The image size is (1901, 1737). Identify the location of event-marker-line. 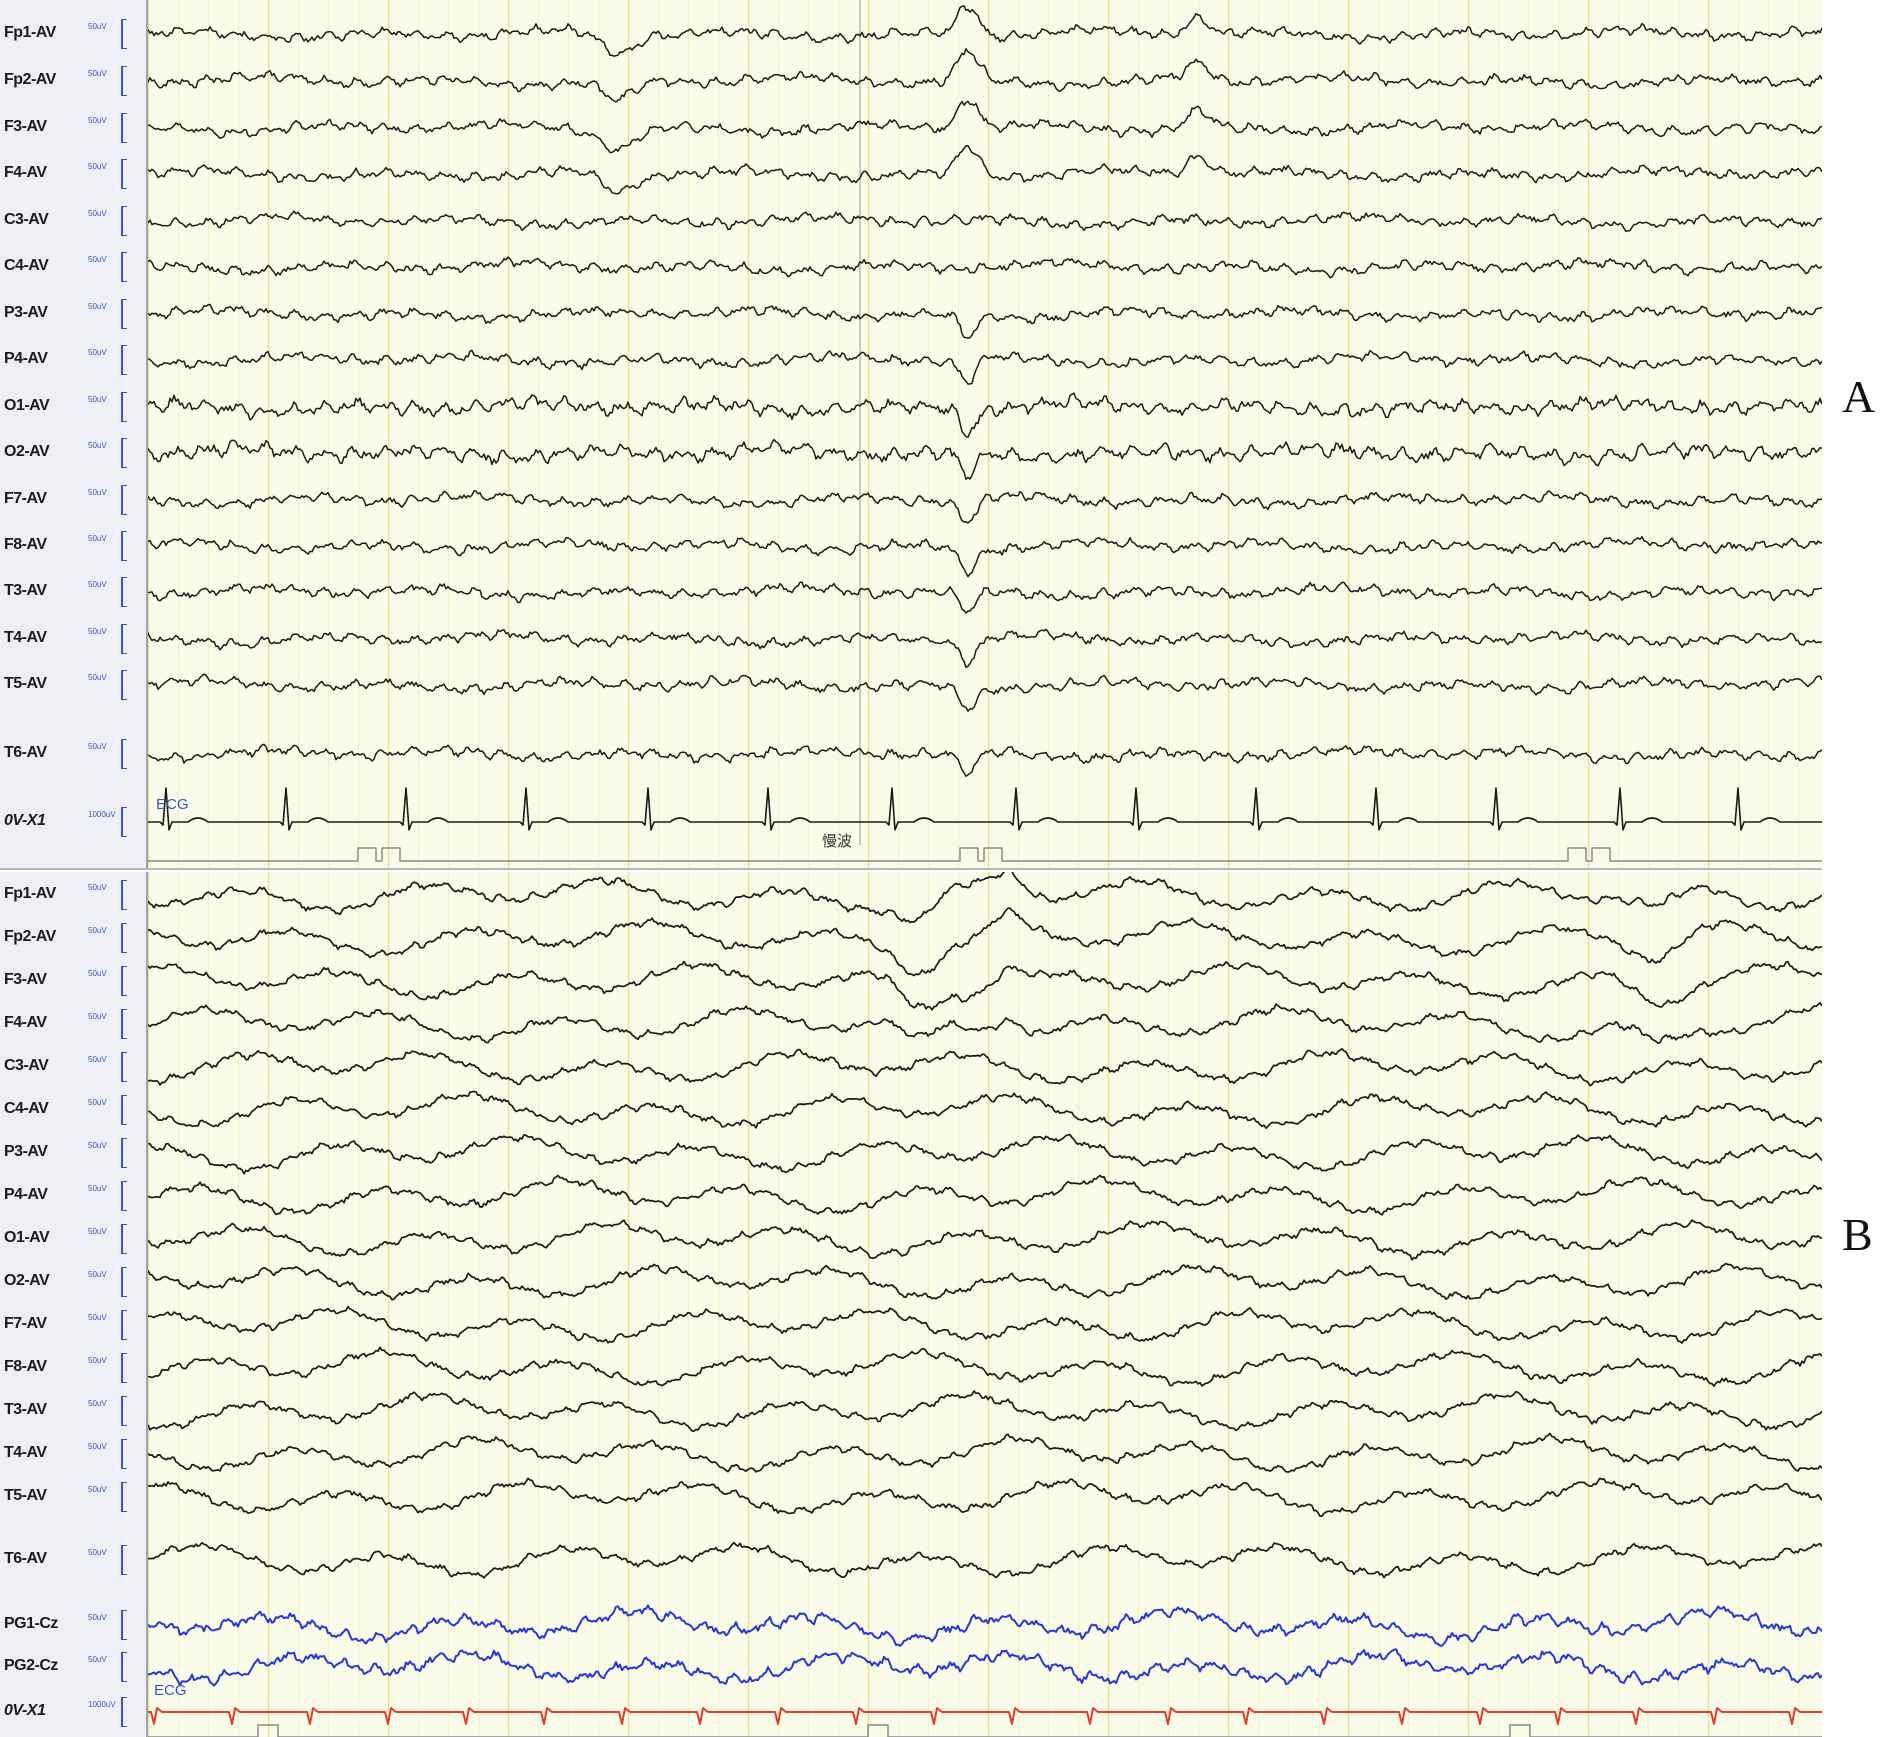
(985, 1730).